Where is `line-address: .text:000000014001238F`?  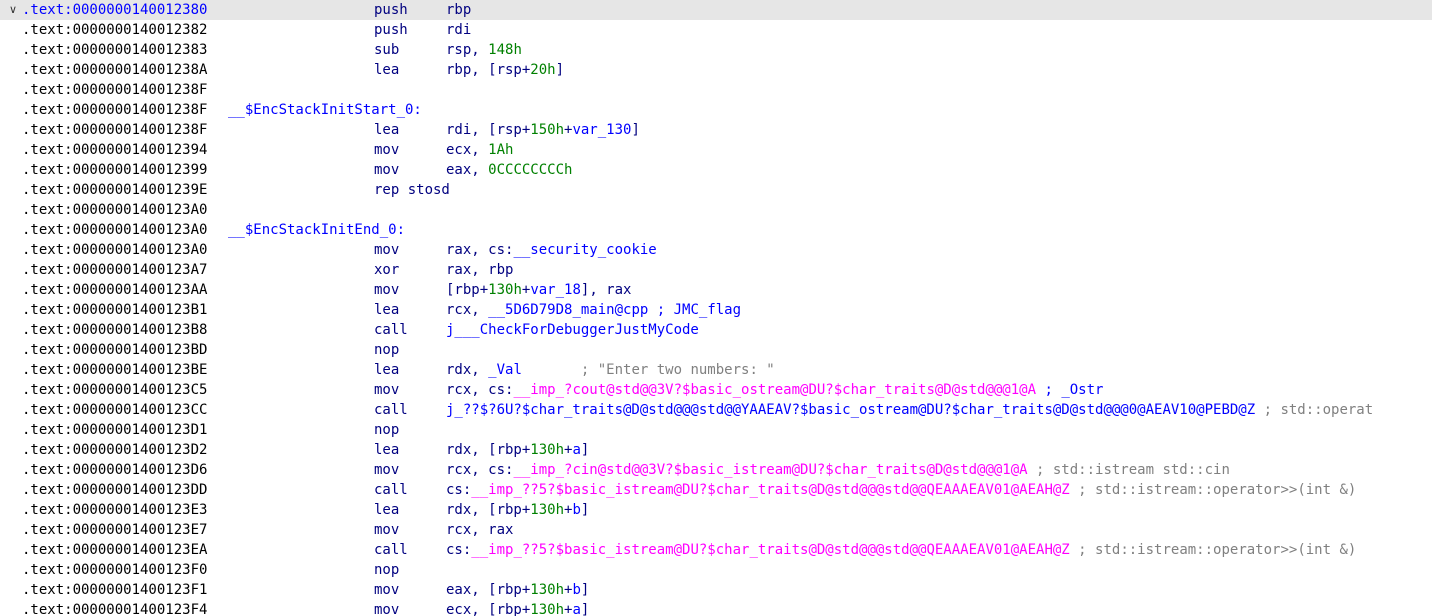 line-address: .text:000000014001238F is located at coordinates (115, 130).